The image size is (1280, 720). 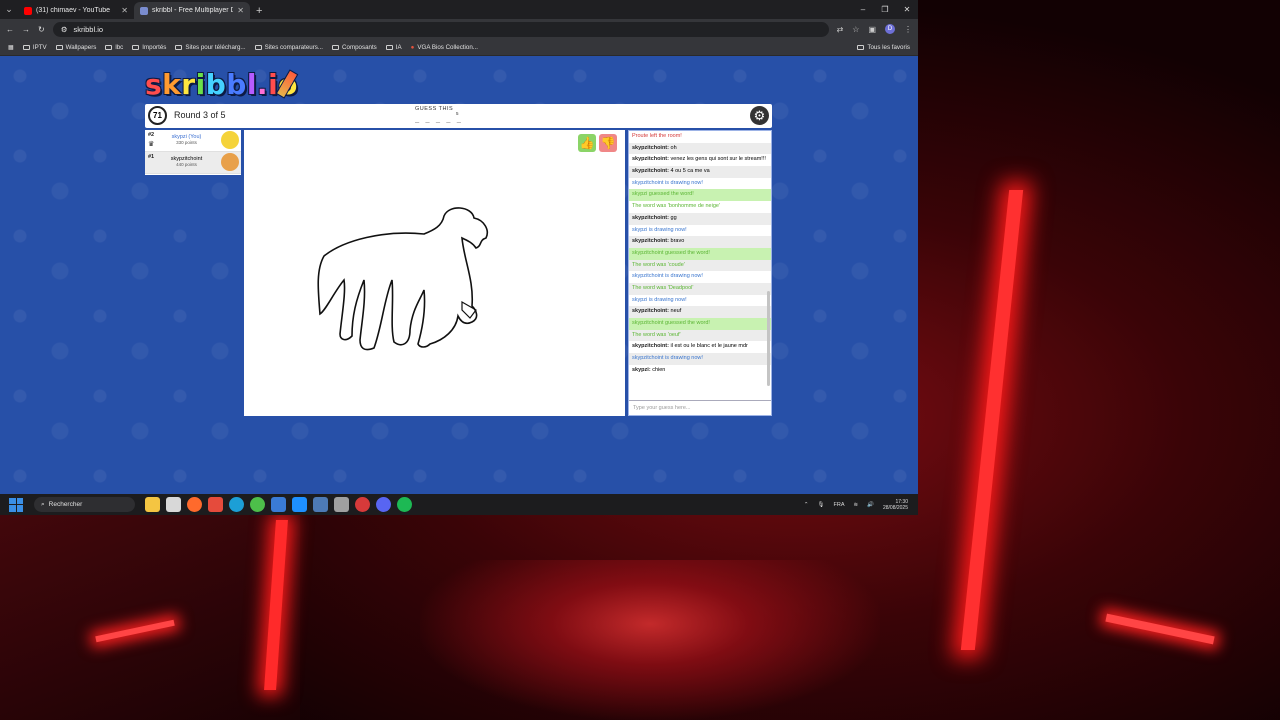 I want to click on player-points: 440 points, so click(x=186, y=164).